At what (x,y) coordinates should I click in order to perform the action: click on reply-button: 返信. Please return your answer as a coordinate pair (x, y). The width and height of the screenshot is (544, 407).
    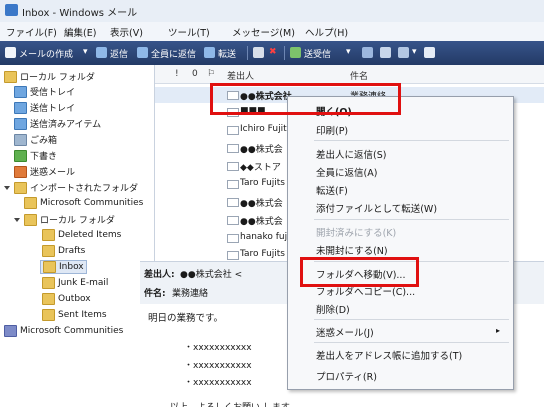
    Looking at the image, I should click on (119, 53).